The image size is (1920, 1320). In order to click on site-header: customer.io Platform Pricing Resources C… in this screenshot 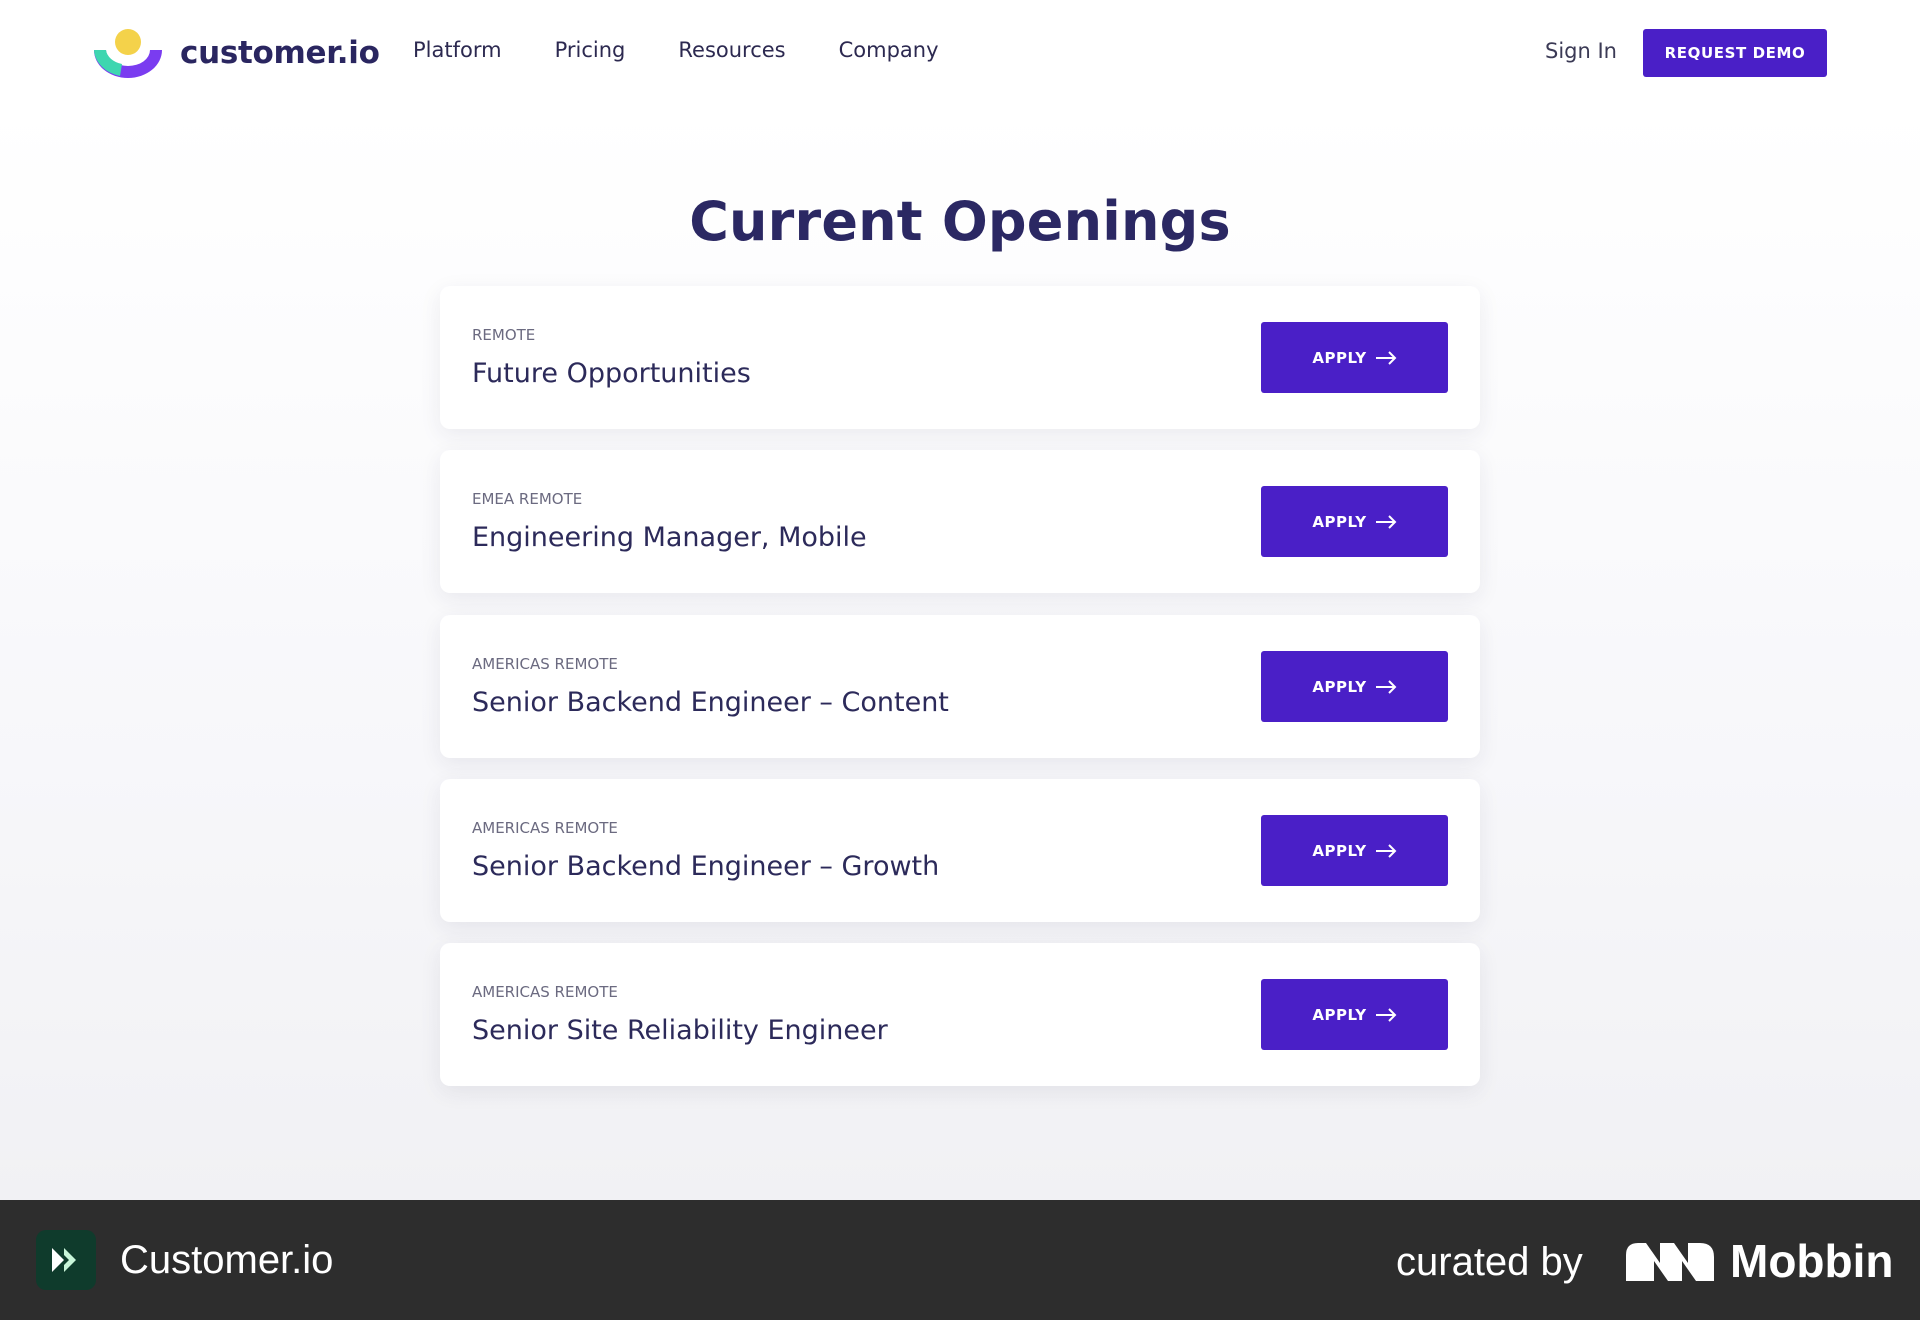, I will do `click(960, 53)`.